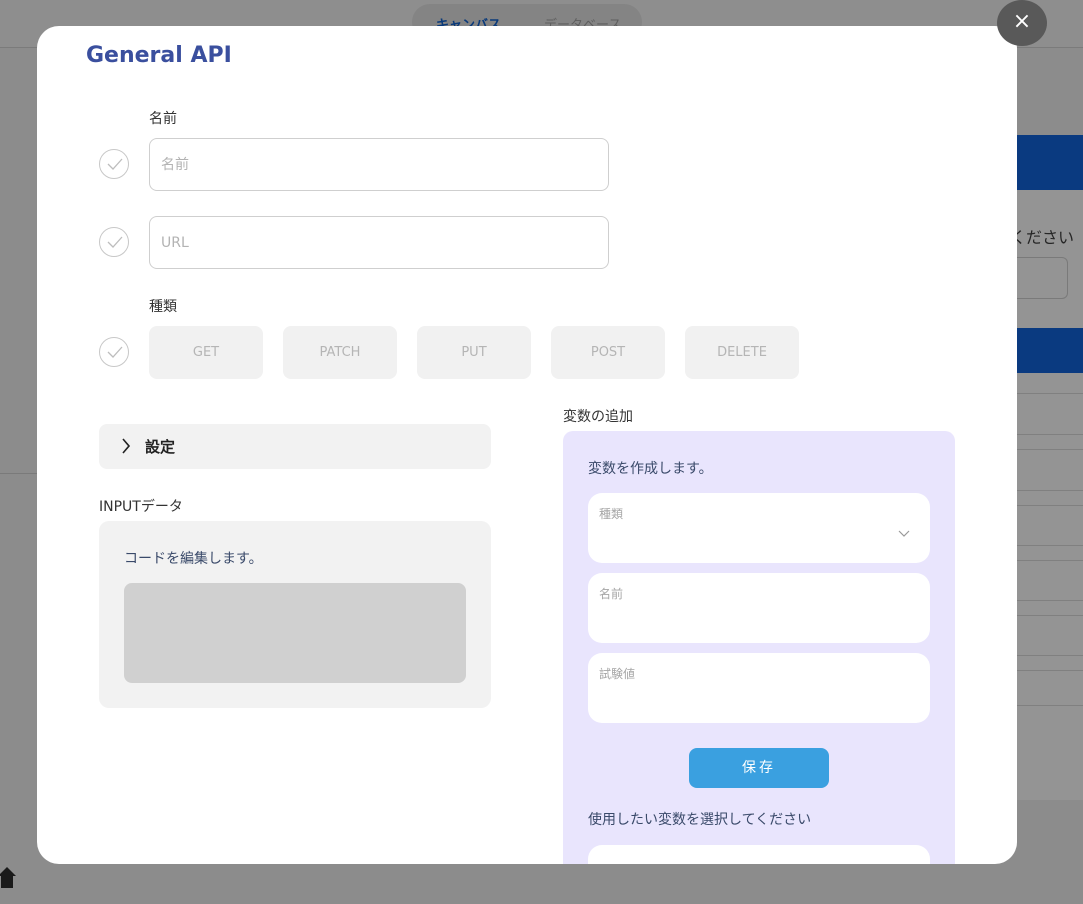  Describe the element at coordinates (650, 469) in the screenshot. I see `variables-hint: 変数を作成します。` at that location.